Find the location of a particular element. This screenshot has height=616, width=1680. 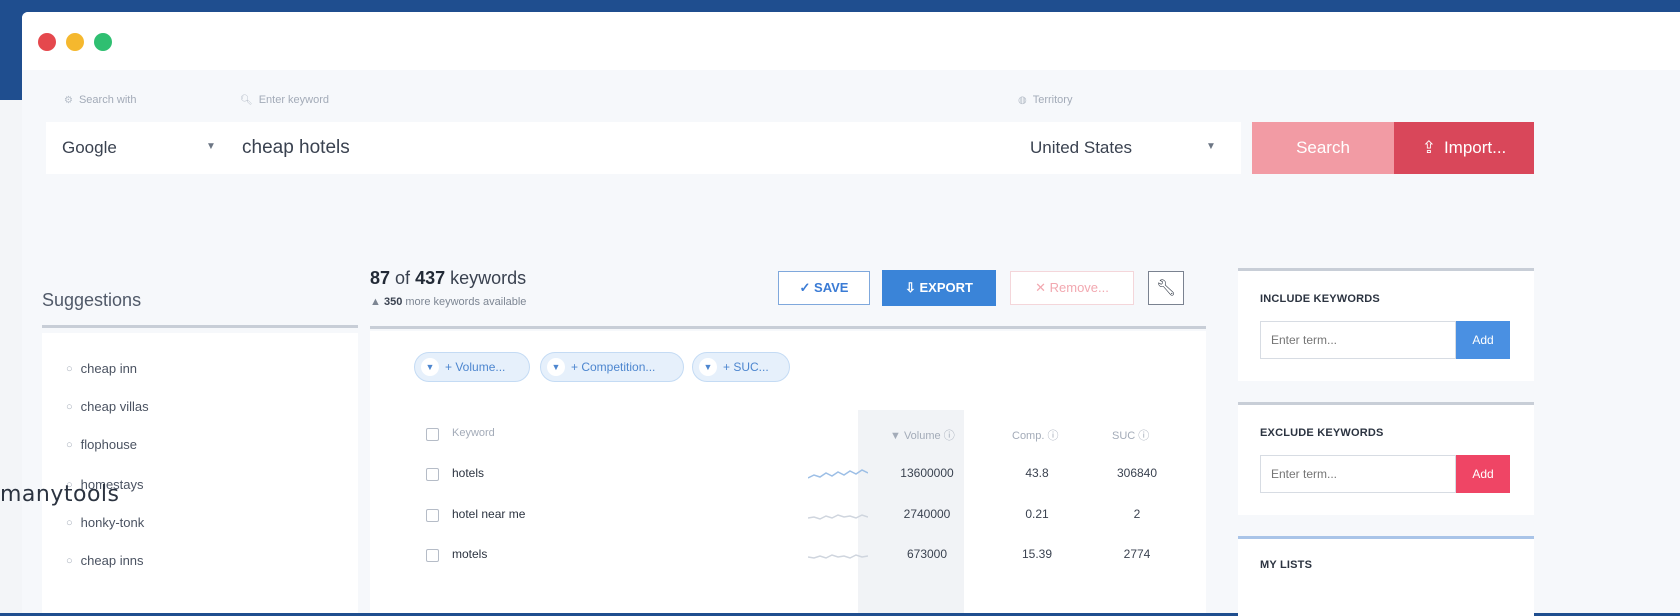

save-button: ✓ SAVE is located at coordinates (824, 288).